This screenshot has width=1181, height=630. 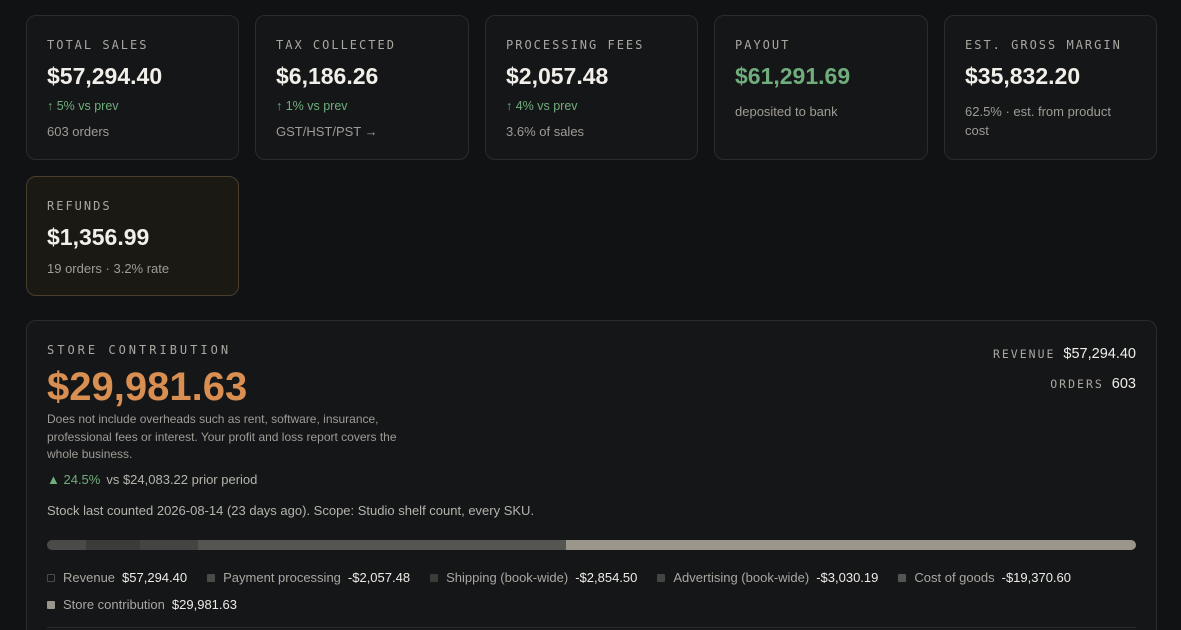 I want to click on legend-item-shipping: Shipping (book-wide) -$2,854.50, so click(x=533, y=577).